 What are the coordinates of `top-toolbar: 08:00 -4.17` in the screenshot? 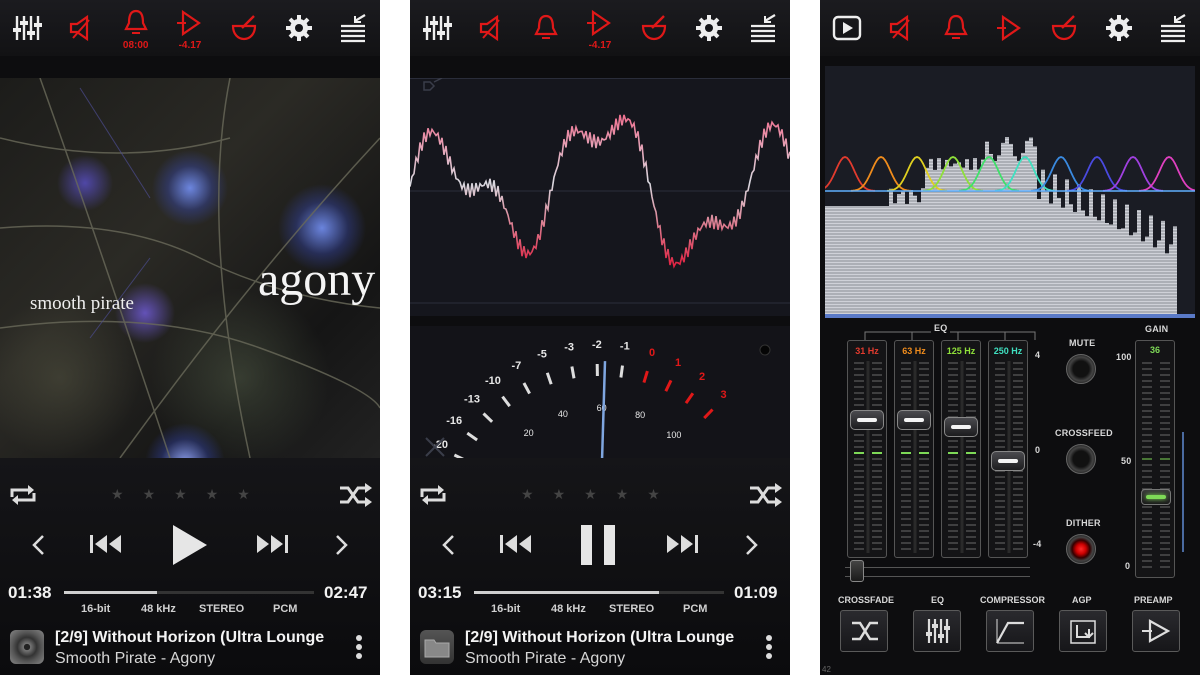 It's located at (190, 28).